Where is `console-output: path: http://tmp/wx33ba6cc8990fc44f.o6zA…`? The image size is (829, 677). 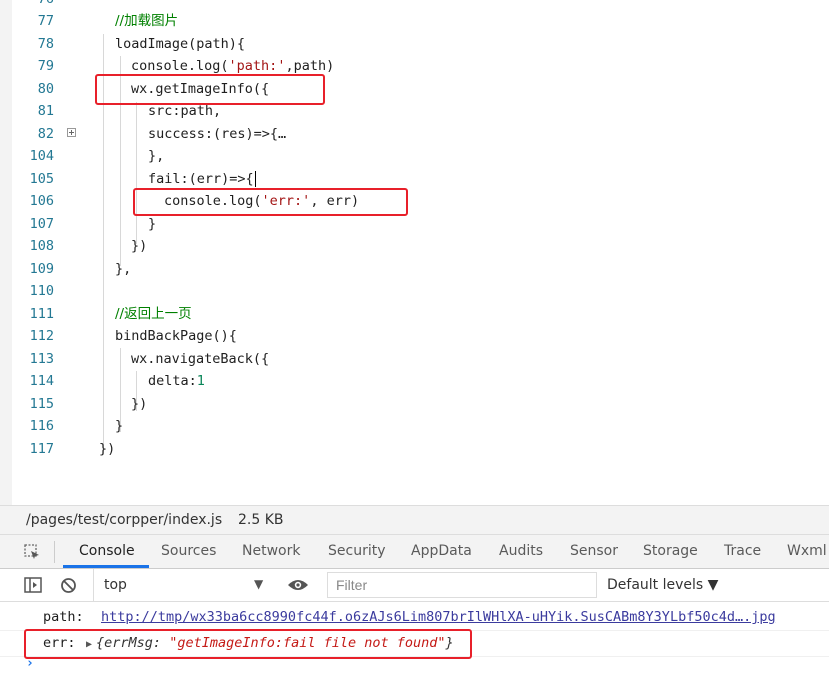
console-output: path: http://tmp/wx33ba6cc8990fc44f.o6zA… is located at coordinates (414, 639).